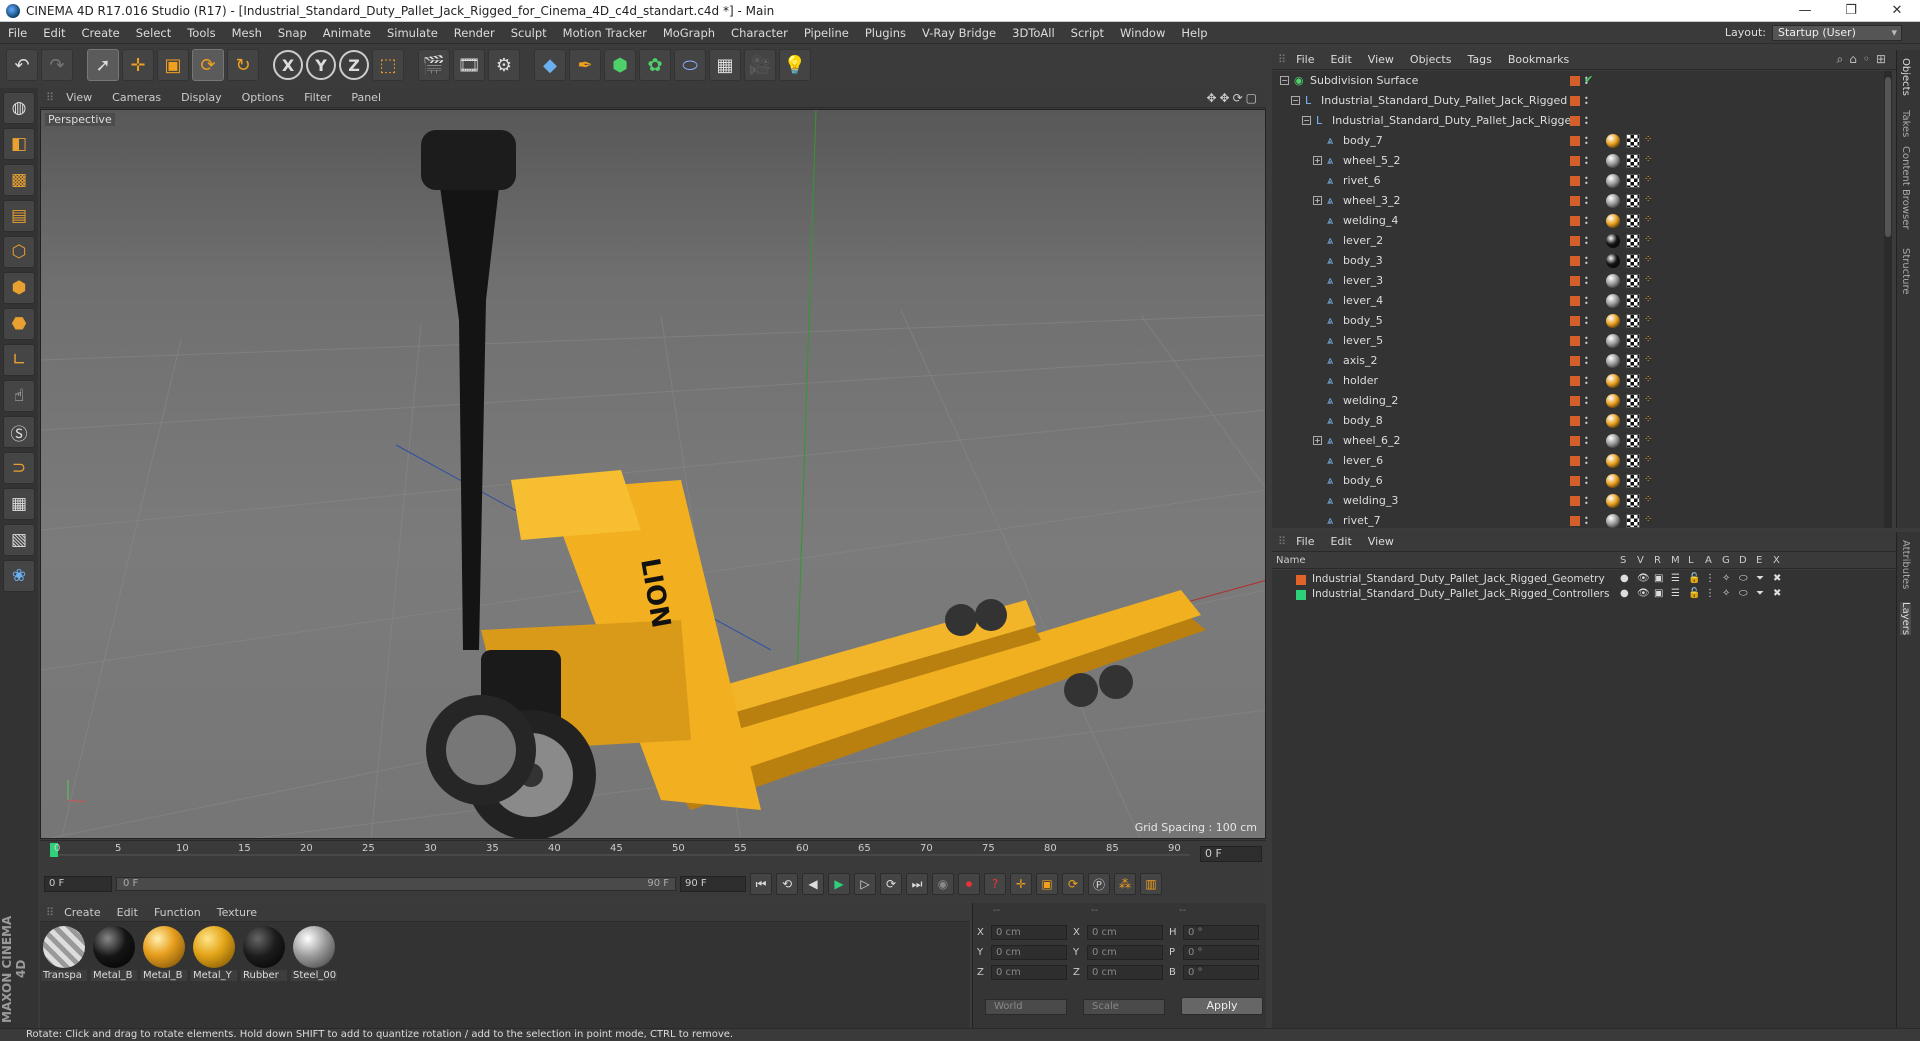 This screenshot has width=1920, height=1041. Describe the element at coordinates (761, 884) in the screenshot. I see `go-to-start-icon: ⏮` at that location.